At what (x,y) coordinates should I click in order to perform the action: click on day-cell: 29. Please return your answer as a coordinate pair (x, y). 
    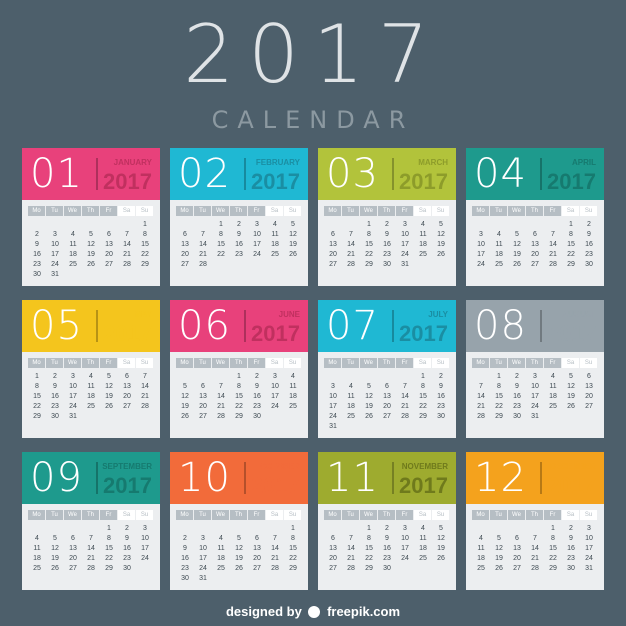
    Looking at the image, I should click on (369, 264).